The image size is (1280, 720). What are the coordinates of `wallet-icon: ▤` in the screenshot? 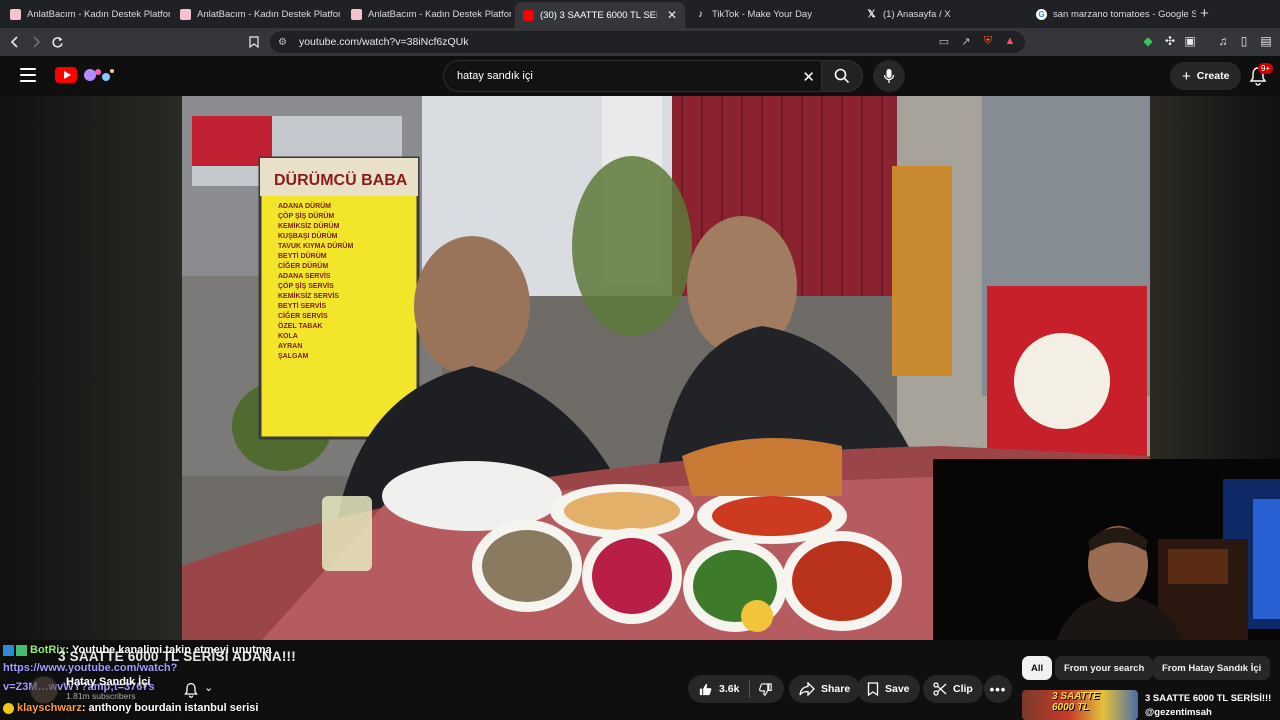 It's located at (1266, 41).